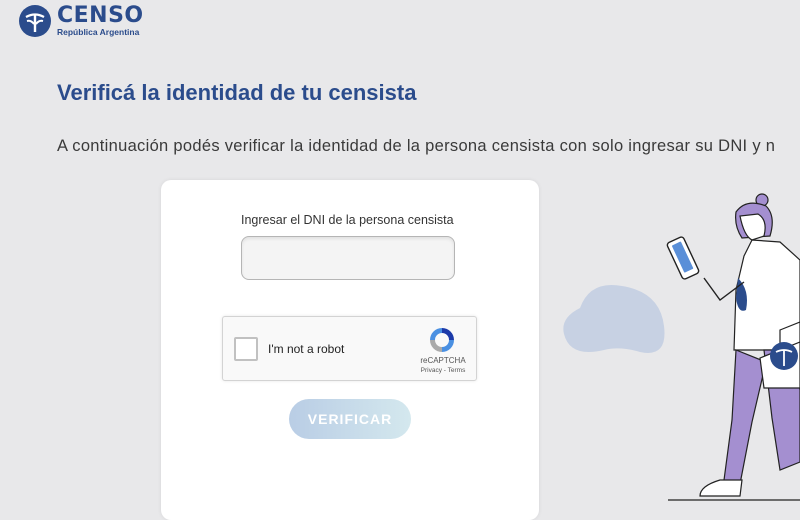 This screenshot has height=520, width=800. Describe the element at coordinates (98, 32) in the screenshot. I see `logo-subtitle: República Argentina` at that location.